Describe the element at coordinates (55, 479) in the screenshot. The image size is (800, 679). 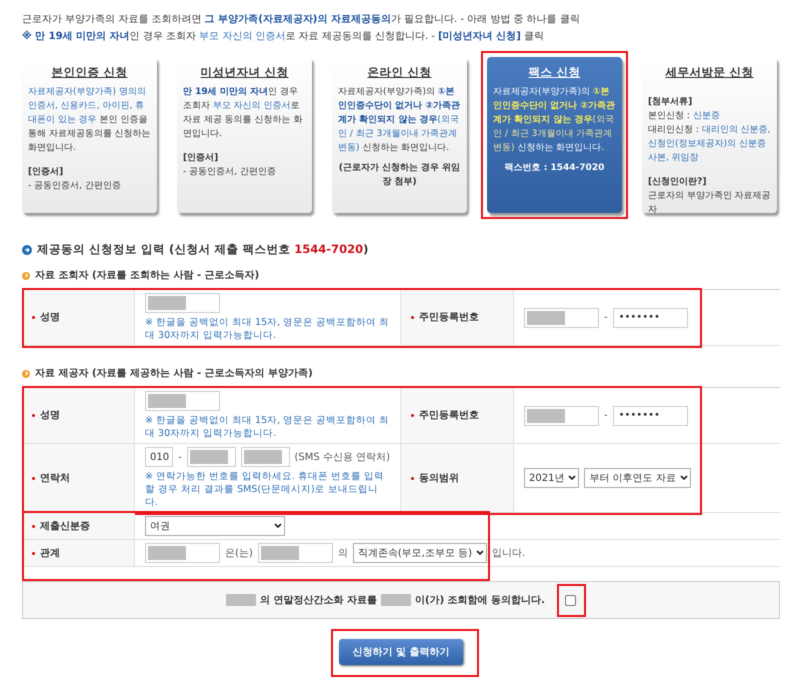
I see `field-label: 연락처` at that location.